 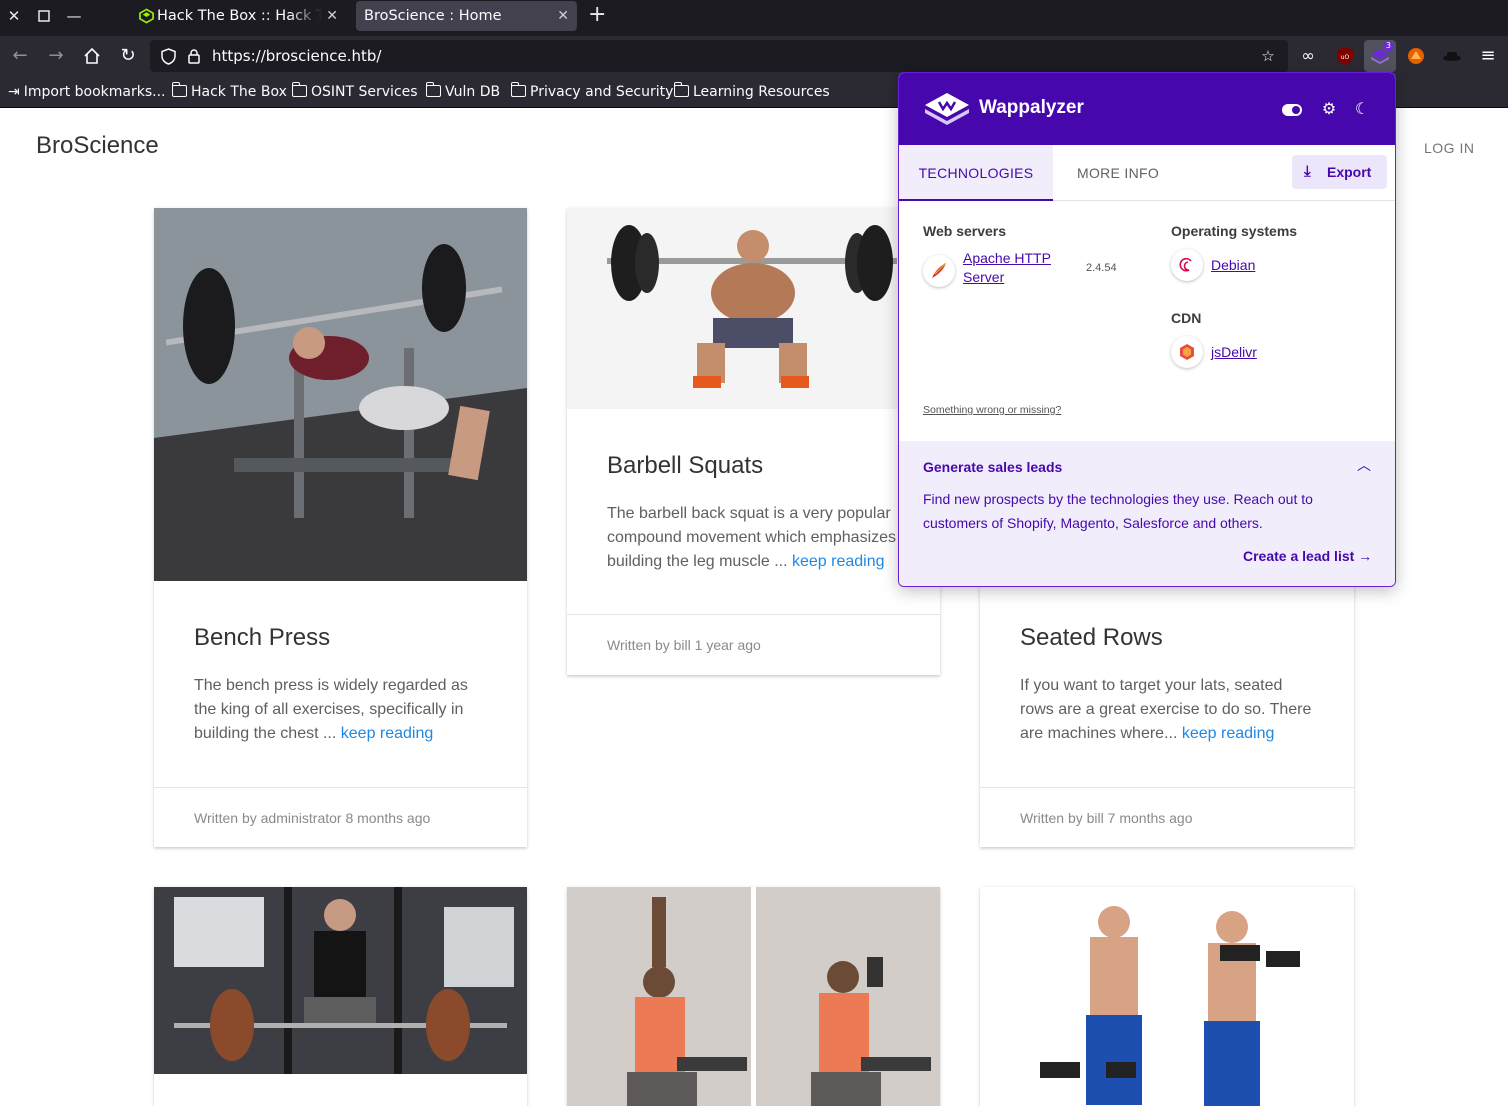 I want to click on incognito-mask-icon: ∞, so click(x=1308, y=56).